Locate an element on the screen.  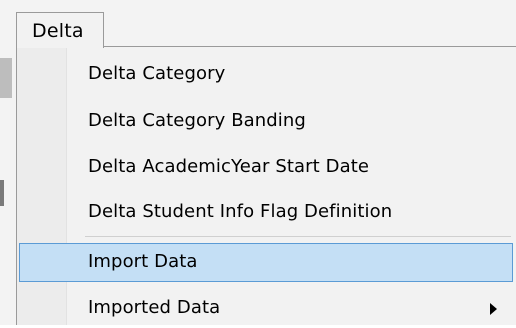
menu-item-import-data: Import Data is located at coordinates (266, 262).